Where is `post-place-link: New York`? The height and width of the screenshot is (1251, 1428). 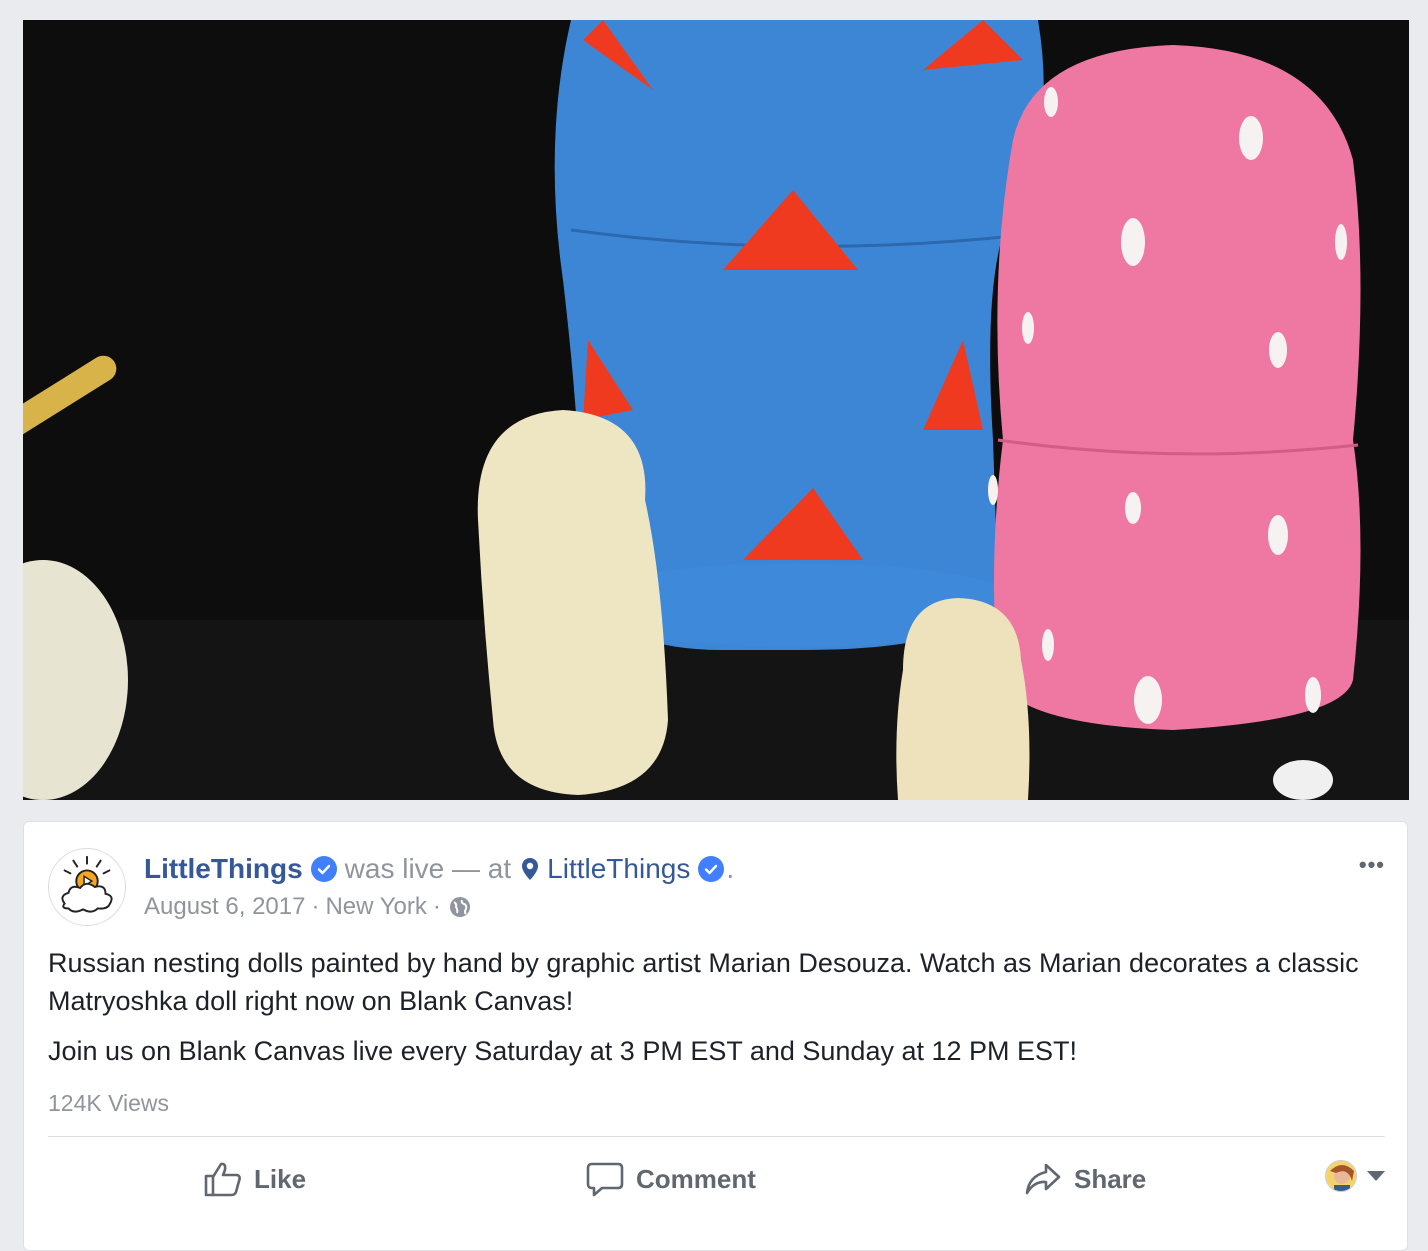 post-place-link: New York is located at coordinates (375, 907).